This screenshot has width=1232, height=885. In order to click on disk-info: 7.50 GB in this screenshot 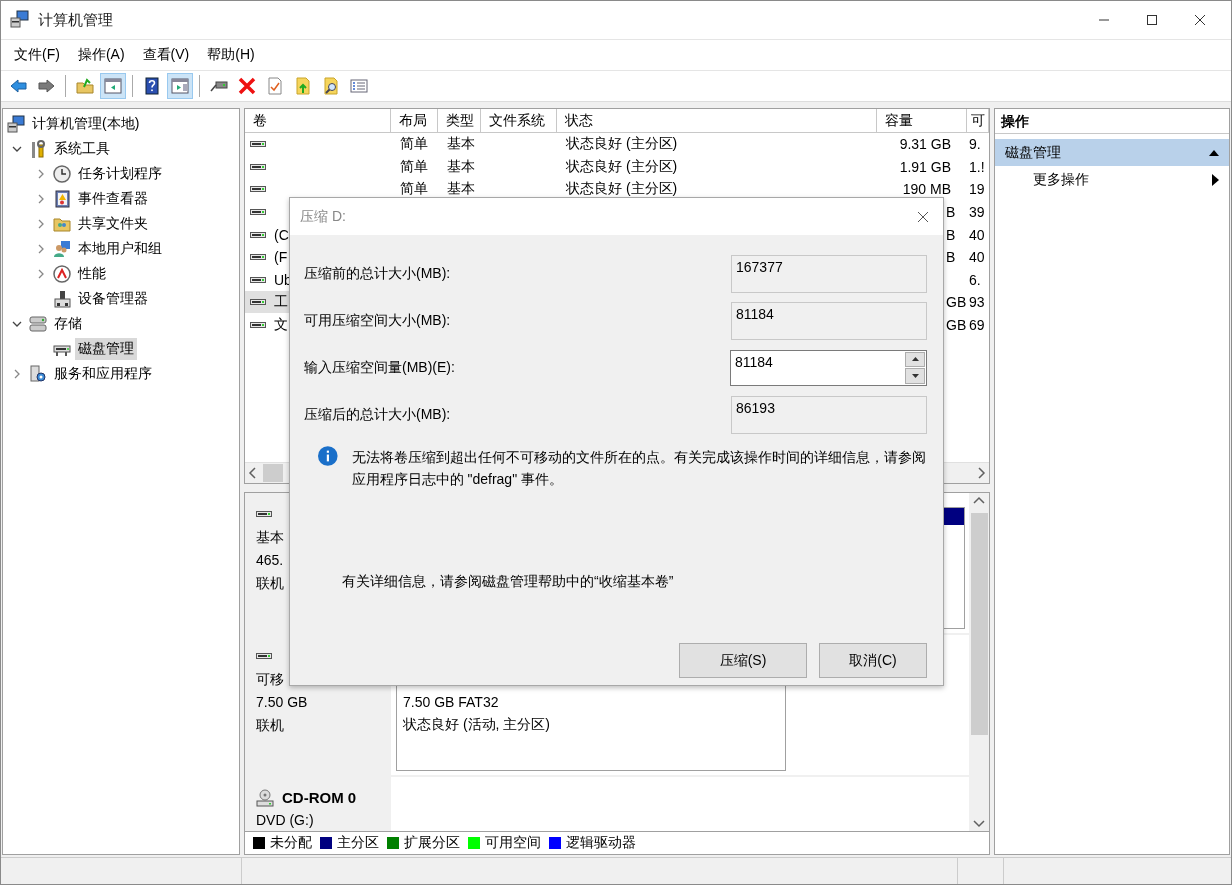, I will do `click(282, 702)`.